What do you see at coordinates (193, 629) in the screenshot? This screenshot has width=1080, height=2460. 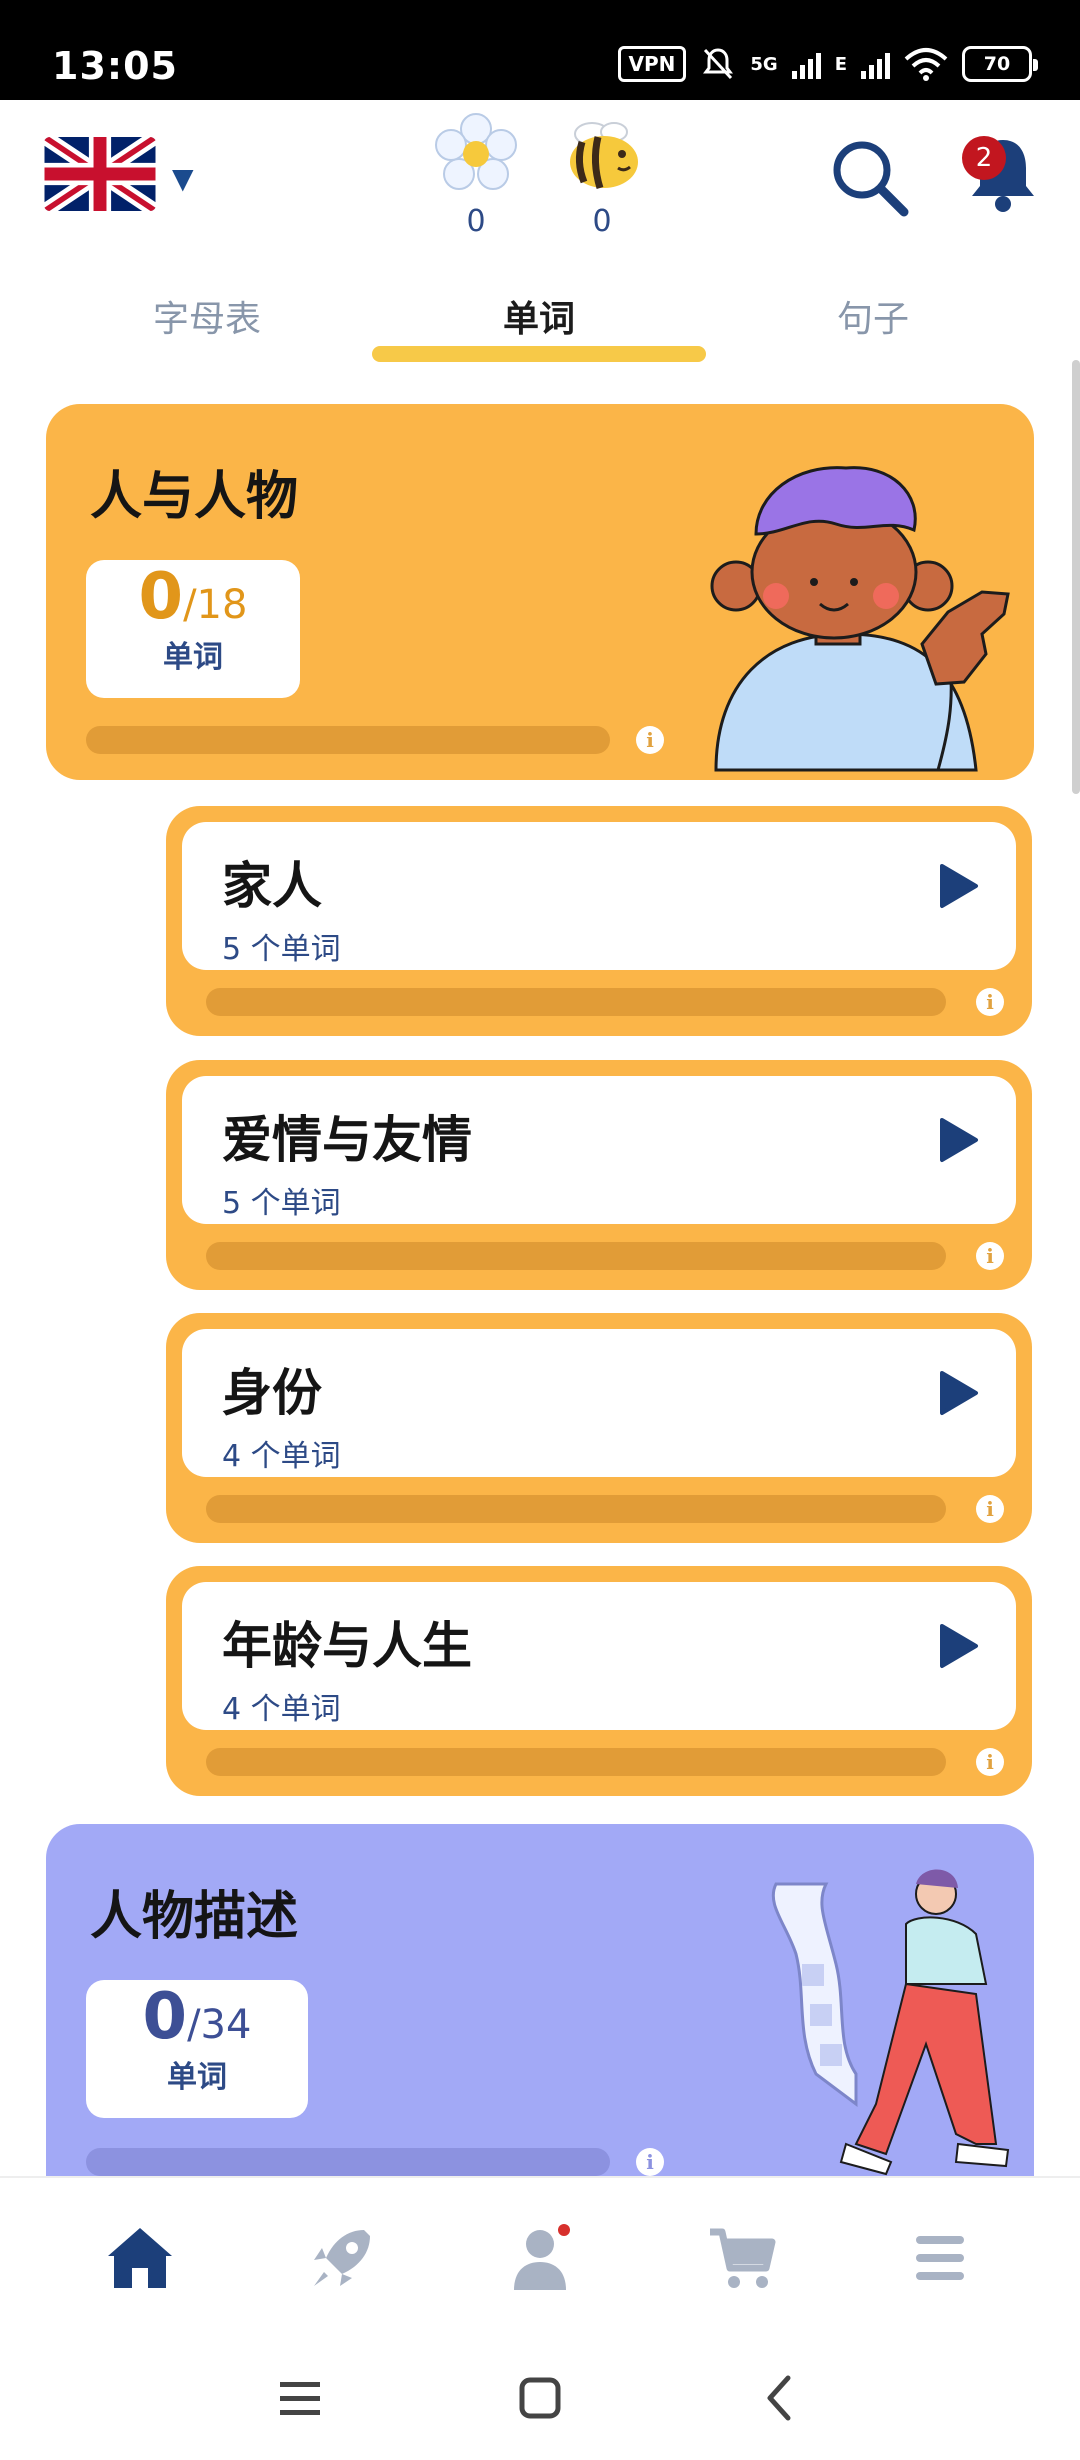 I see `word-count-box: 0/18 单词` at bounding box center [193, 629].